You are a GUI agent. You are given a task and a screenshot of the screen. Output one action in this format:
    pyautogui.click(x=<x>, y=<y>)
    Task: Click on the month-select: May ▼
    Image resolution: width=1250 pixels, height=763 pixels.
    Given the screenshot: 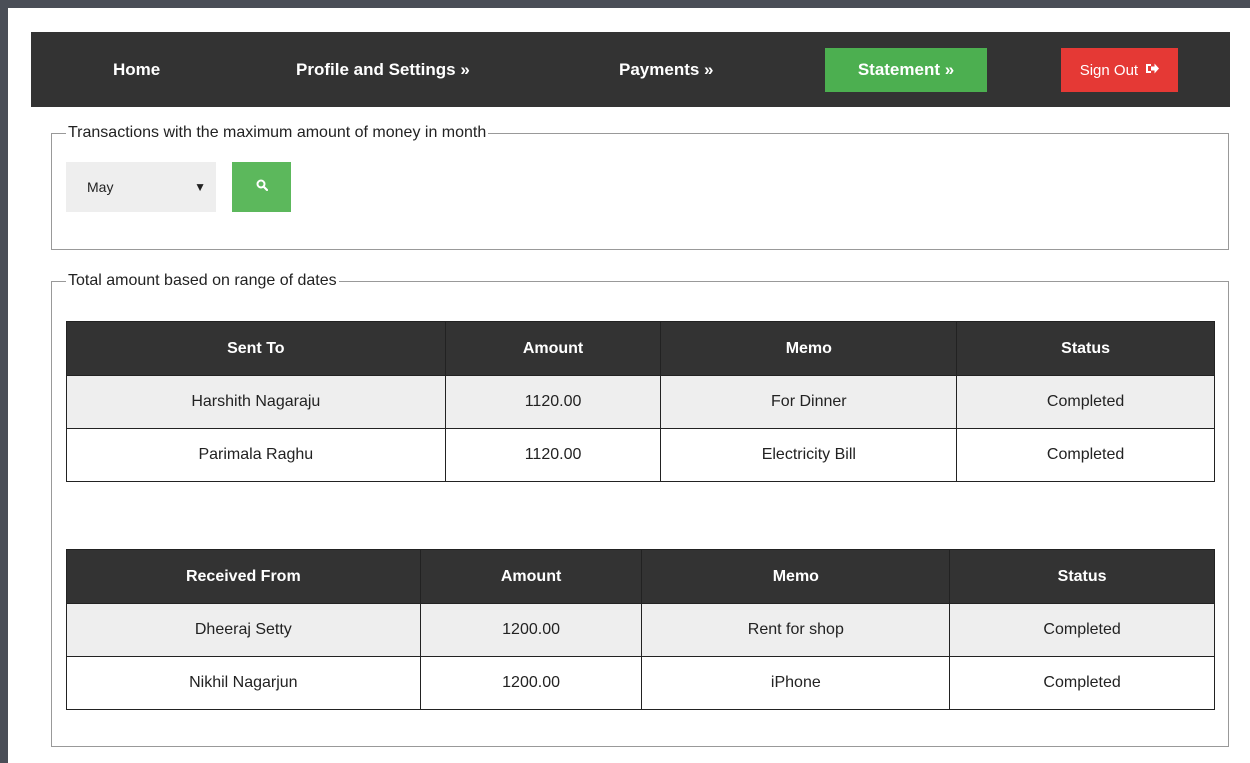 What is the action you would take?
    pyautogui.click(x=141, y=187)
    